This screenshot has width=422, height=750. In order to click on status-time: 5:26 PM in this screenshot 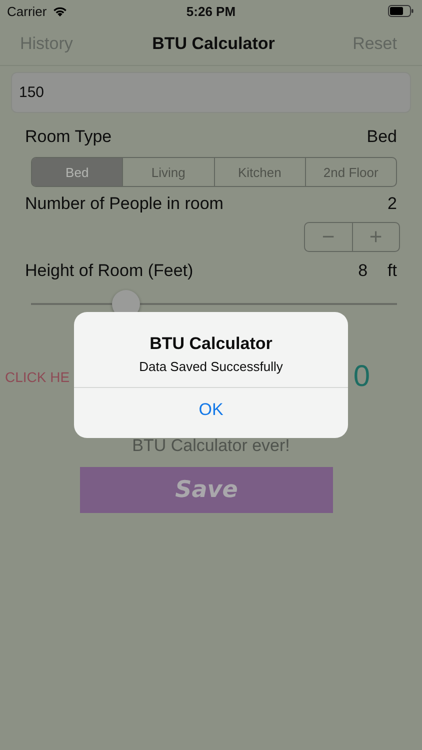, I will do `click(211, 11)`.